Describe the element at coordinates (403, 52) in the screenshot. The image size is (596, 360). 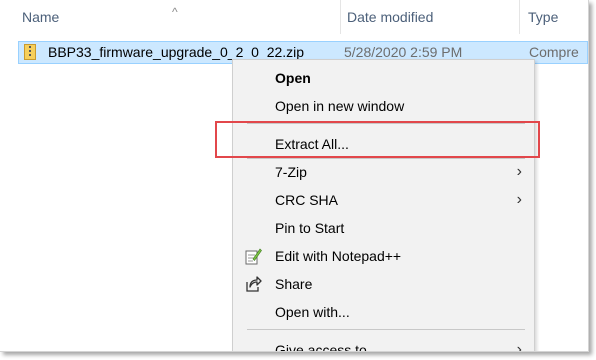
I see `file-date-modified: 5/28/2020 2:59 PM` at that location.